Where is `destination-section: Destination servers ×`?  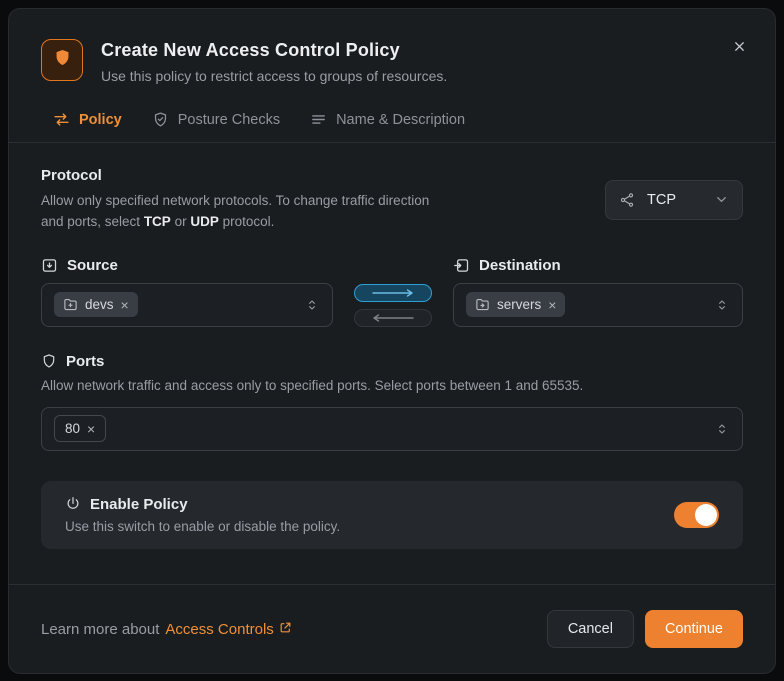 destination-section: Destination servers × is located at coordinates (598, 292).